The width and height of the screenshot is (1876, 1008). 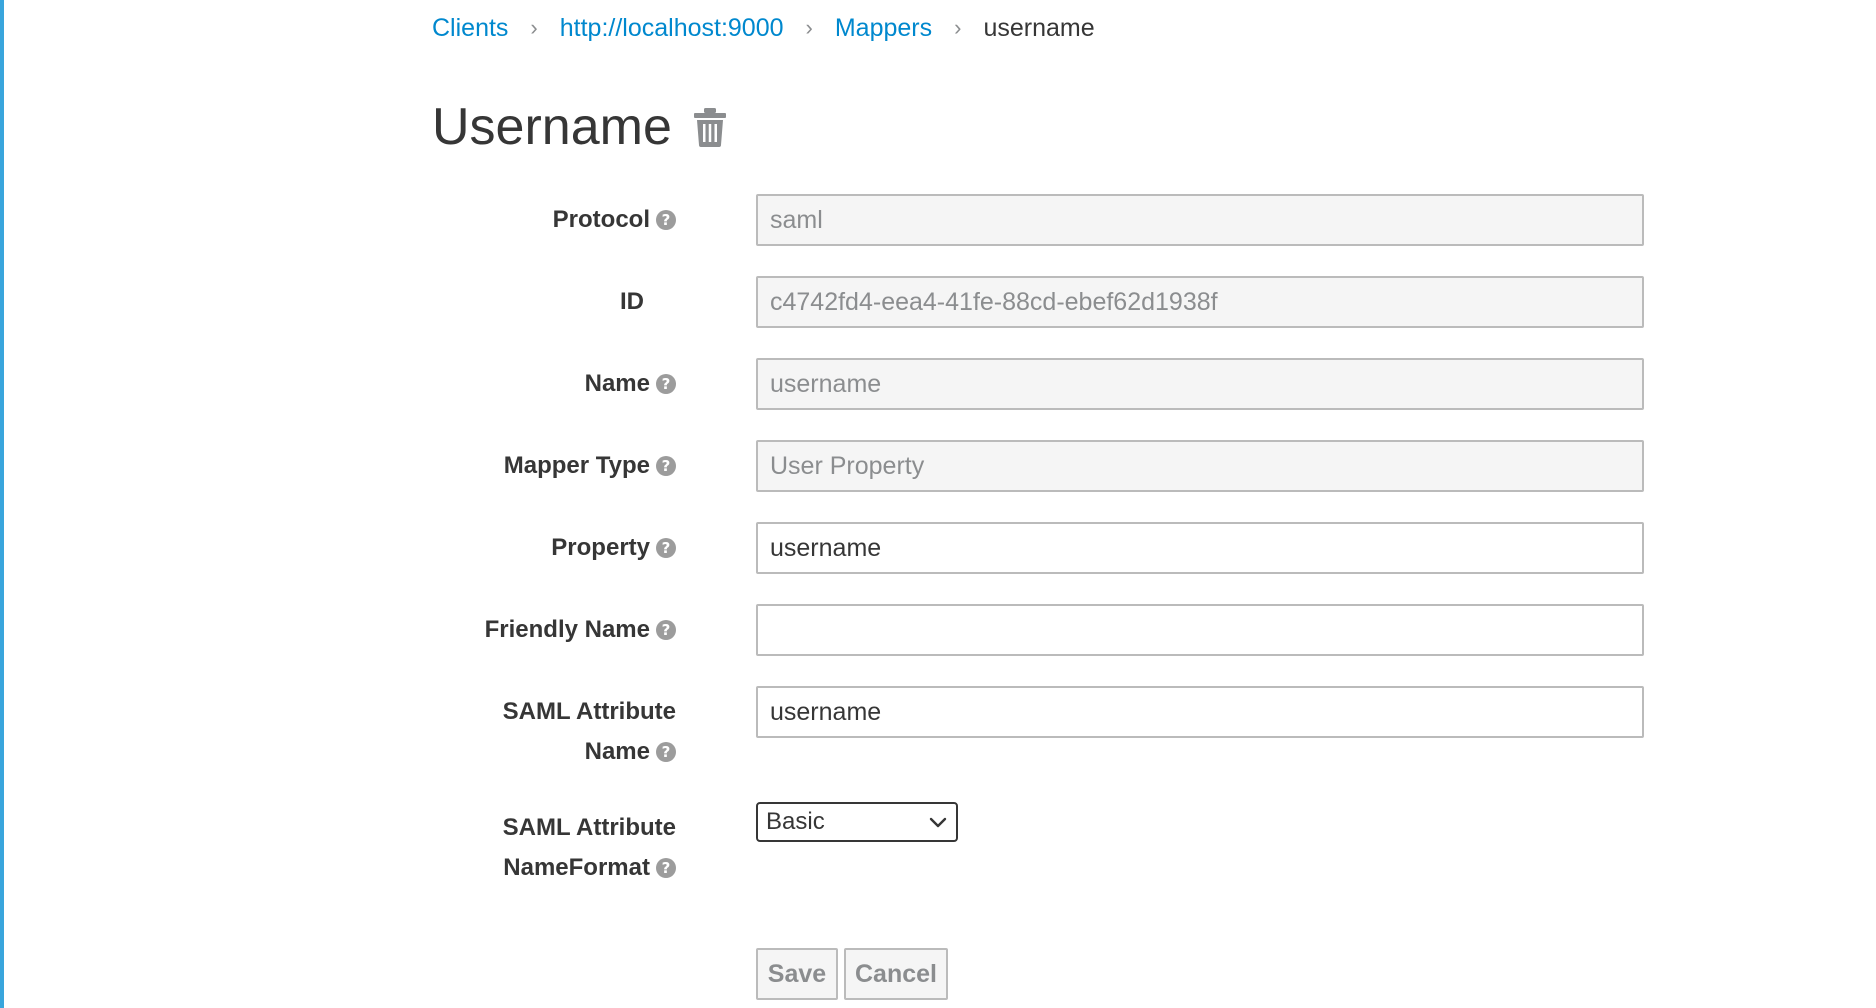 I want to click on breadcrumb-clients: Clients, so click(x=470, y=28).